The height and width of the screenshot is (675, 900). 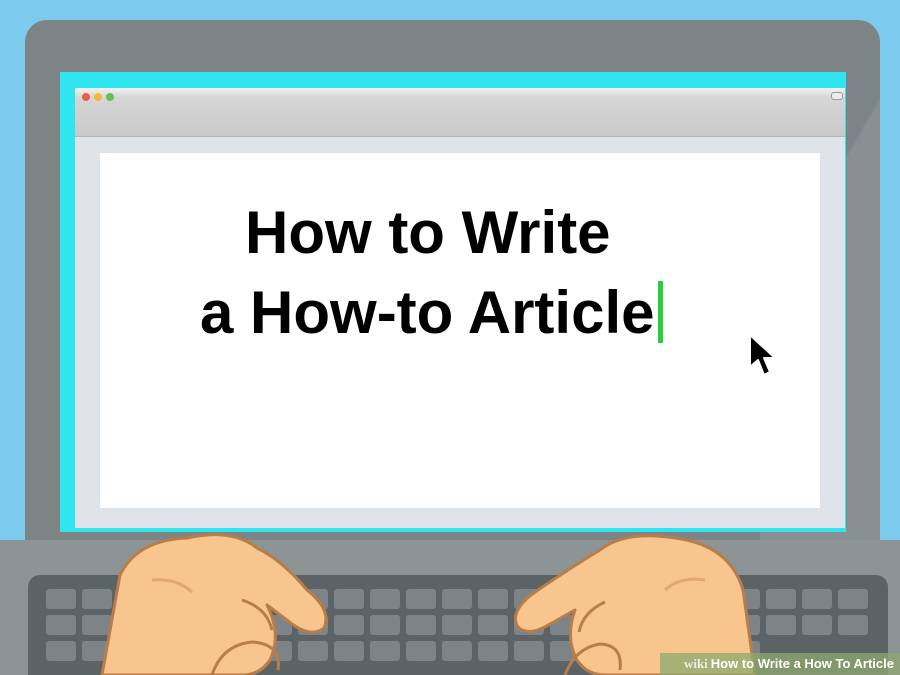 What do you see at coordinates (695, 663) in the screenshot?
I see `watermark-brand: wiki` at bounding box center [695, 663].